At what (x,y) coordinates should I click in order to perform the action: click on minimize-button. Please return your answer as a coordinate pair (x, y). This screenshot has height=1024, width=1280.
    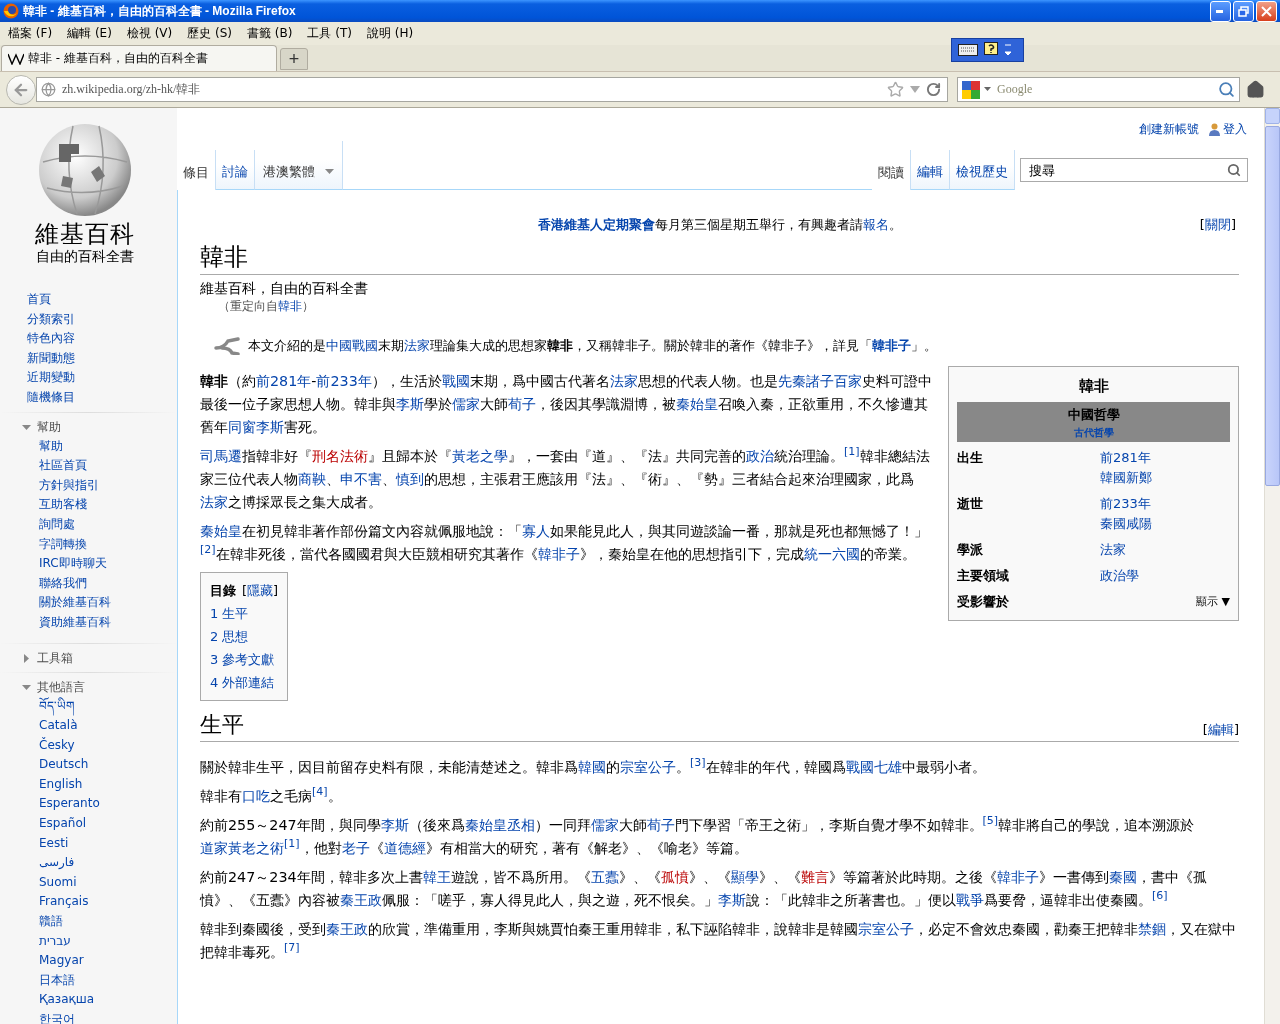
    Looking at the image, I should click on (1220, 11).